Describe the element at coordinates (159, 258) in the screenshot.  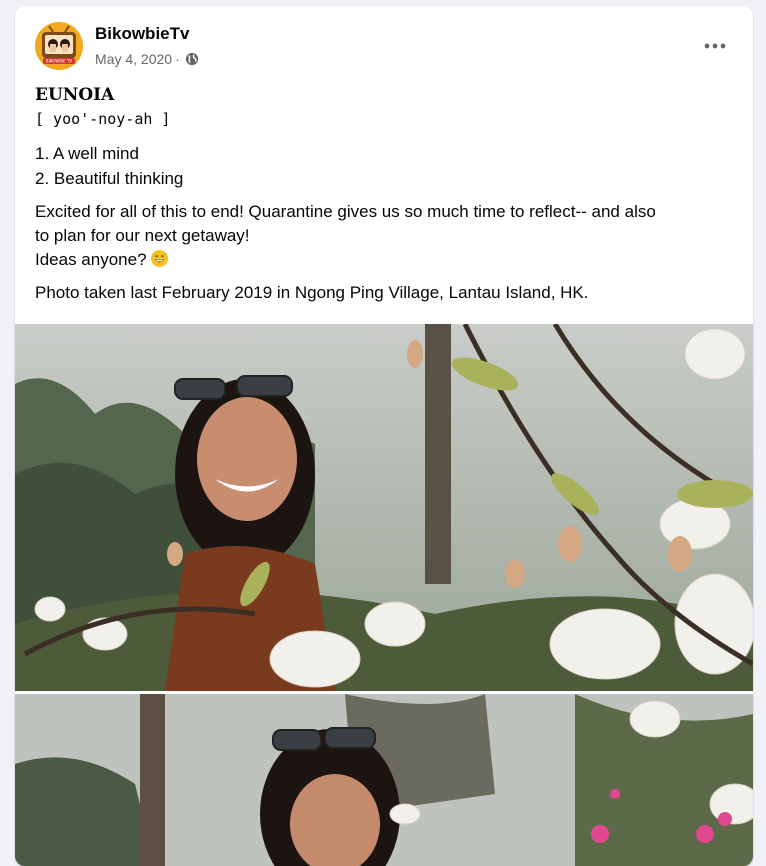
I see `grinning-sweat-emoji-icon` at that location.